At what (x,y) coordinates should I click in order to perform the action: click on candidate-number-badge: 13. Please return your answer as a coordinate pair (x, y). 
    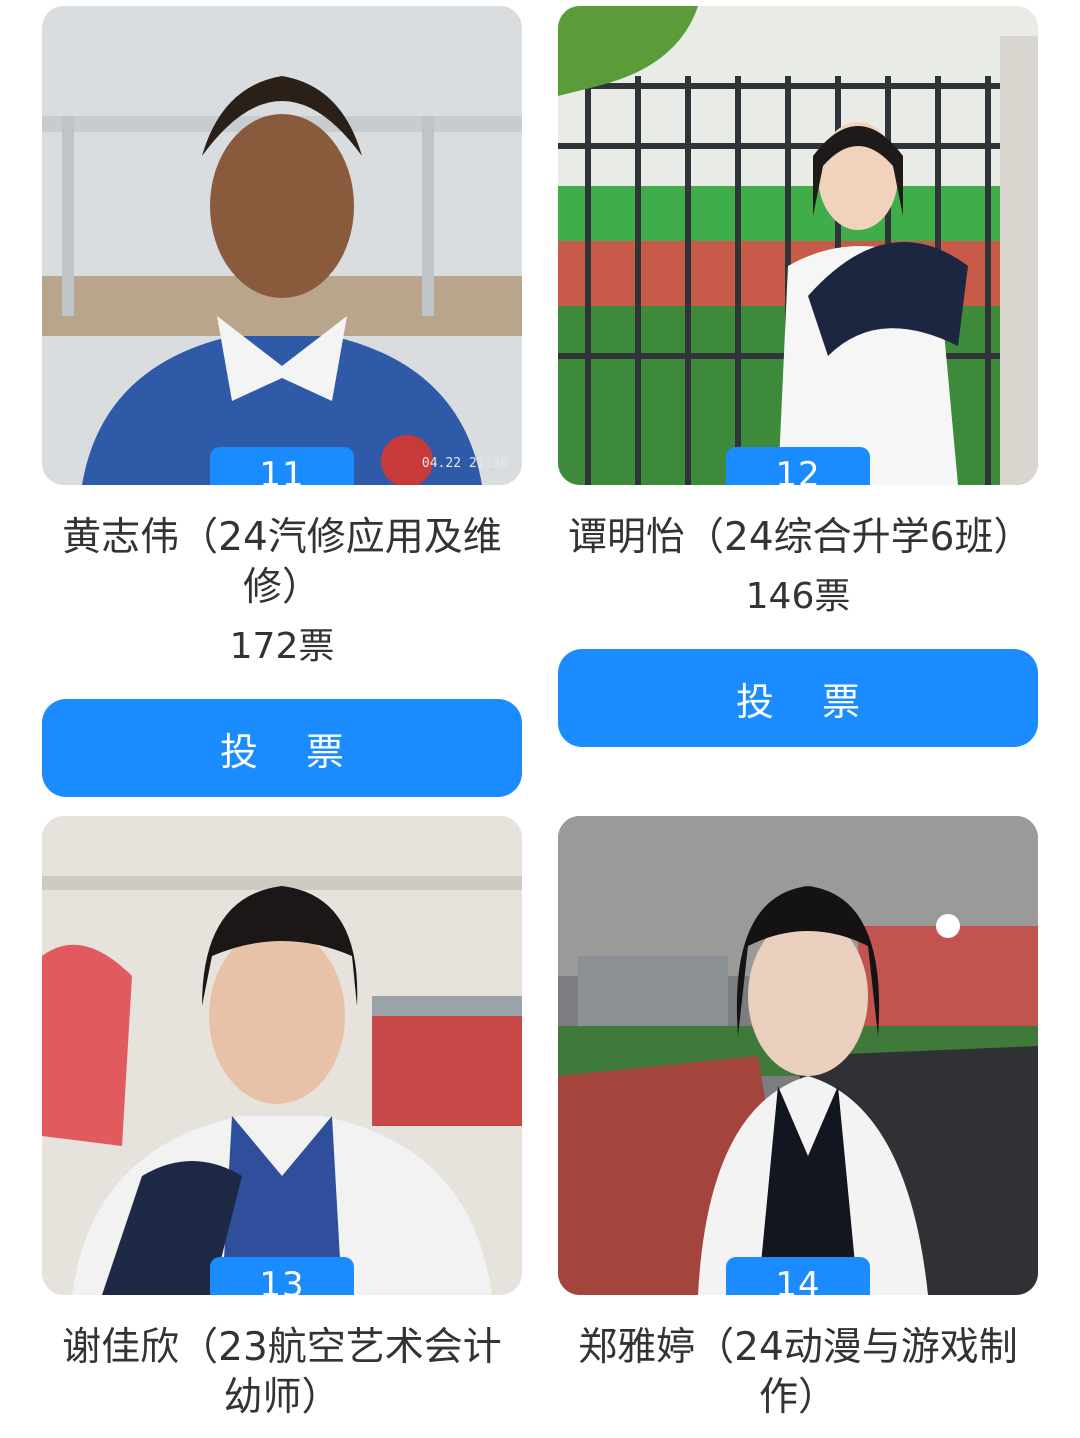
    Looking at the image, I should click on (282, 1276).